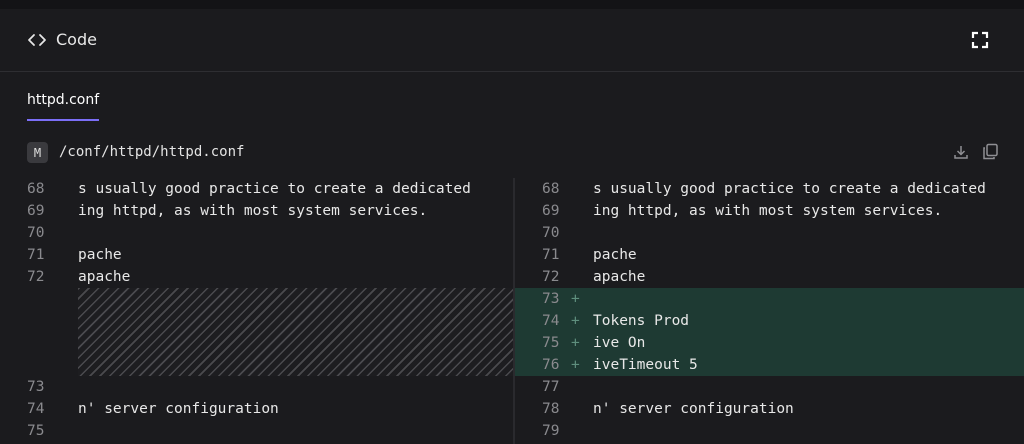 The width and height of the screenshot is (1024, 444). I want to click on file-tabs: httpd.conf, so click(512, 98).